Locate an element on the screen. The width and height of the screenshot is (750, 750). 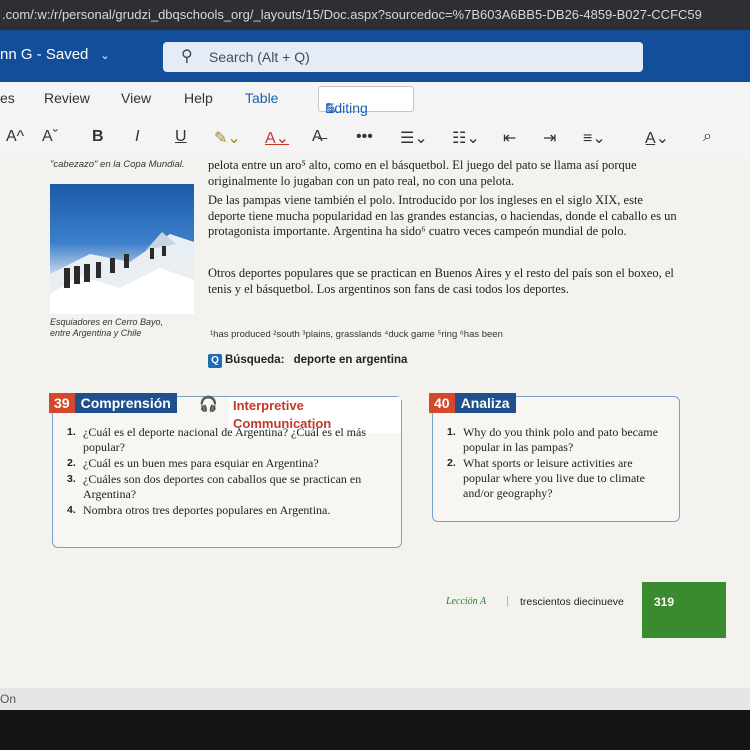
menu-item-help: Help is located at coordinates (198, 98).